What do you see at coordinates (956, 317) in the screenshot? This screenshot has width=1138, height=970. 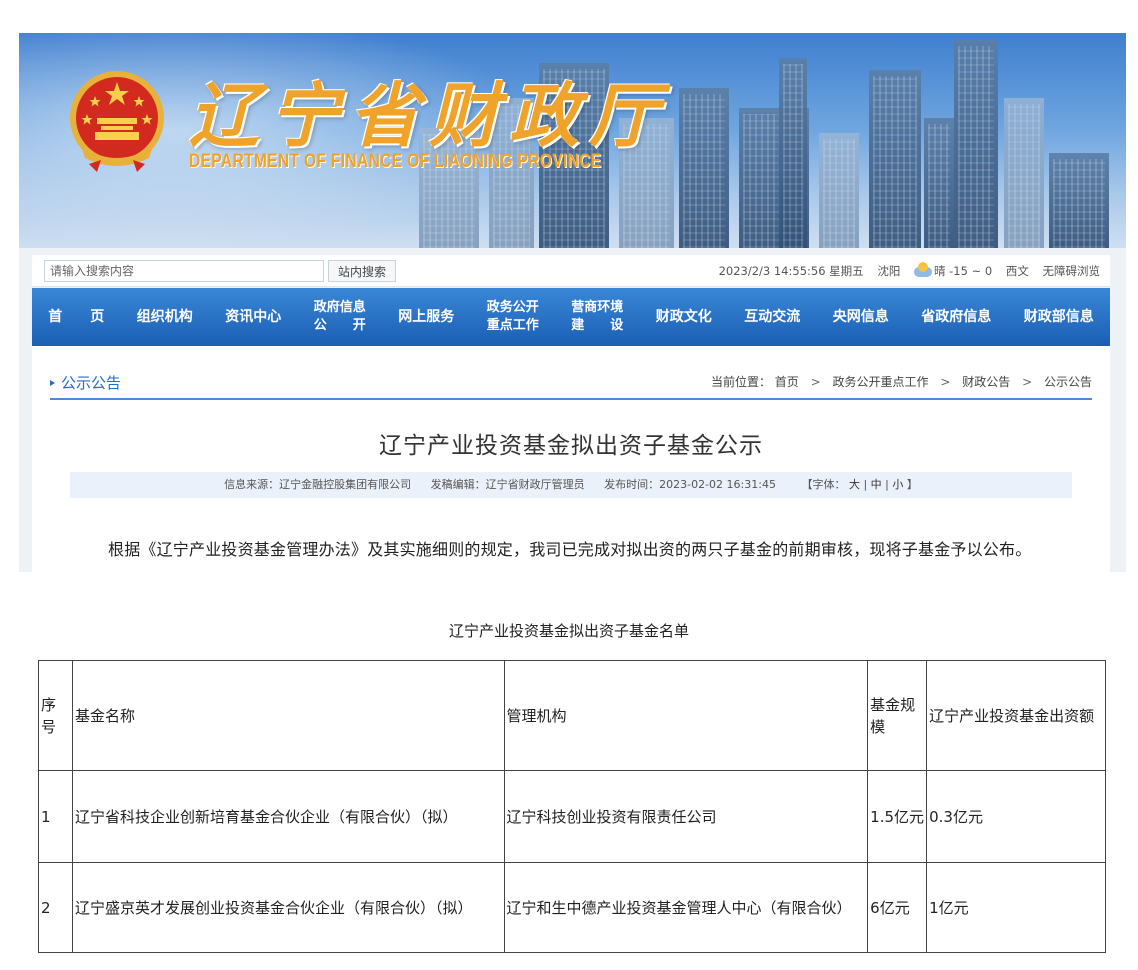 I see `nav-item-province-info: 省政府信息` at bounding box center [956, 317].